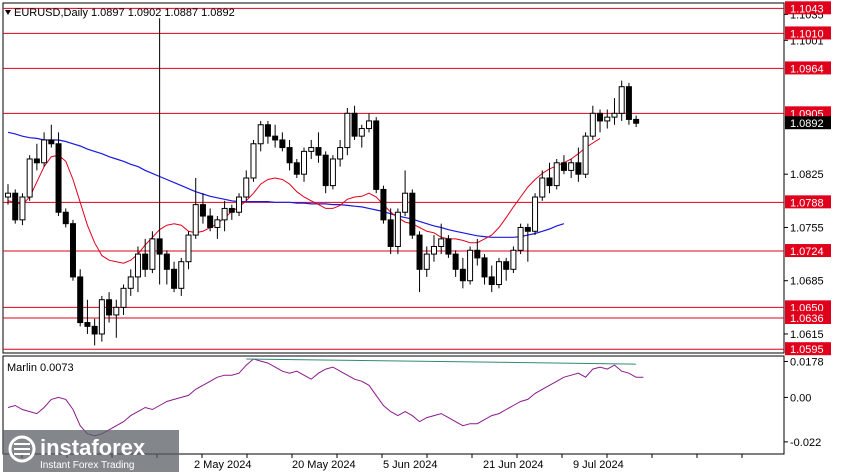 The width and height of the screenshot is (841, 475). Describe the element at coordinates (807, 34) in the screenshot. I see `level-label: 1.1010` at that location.